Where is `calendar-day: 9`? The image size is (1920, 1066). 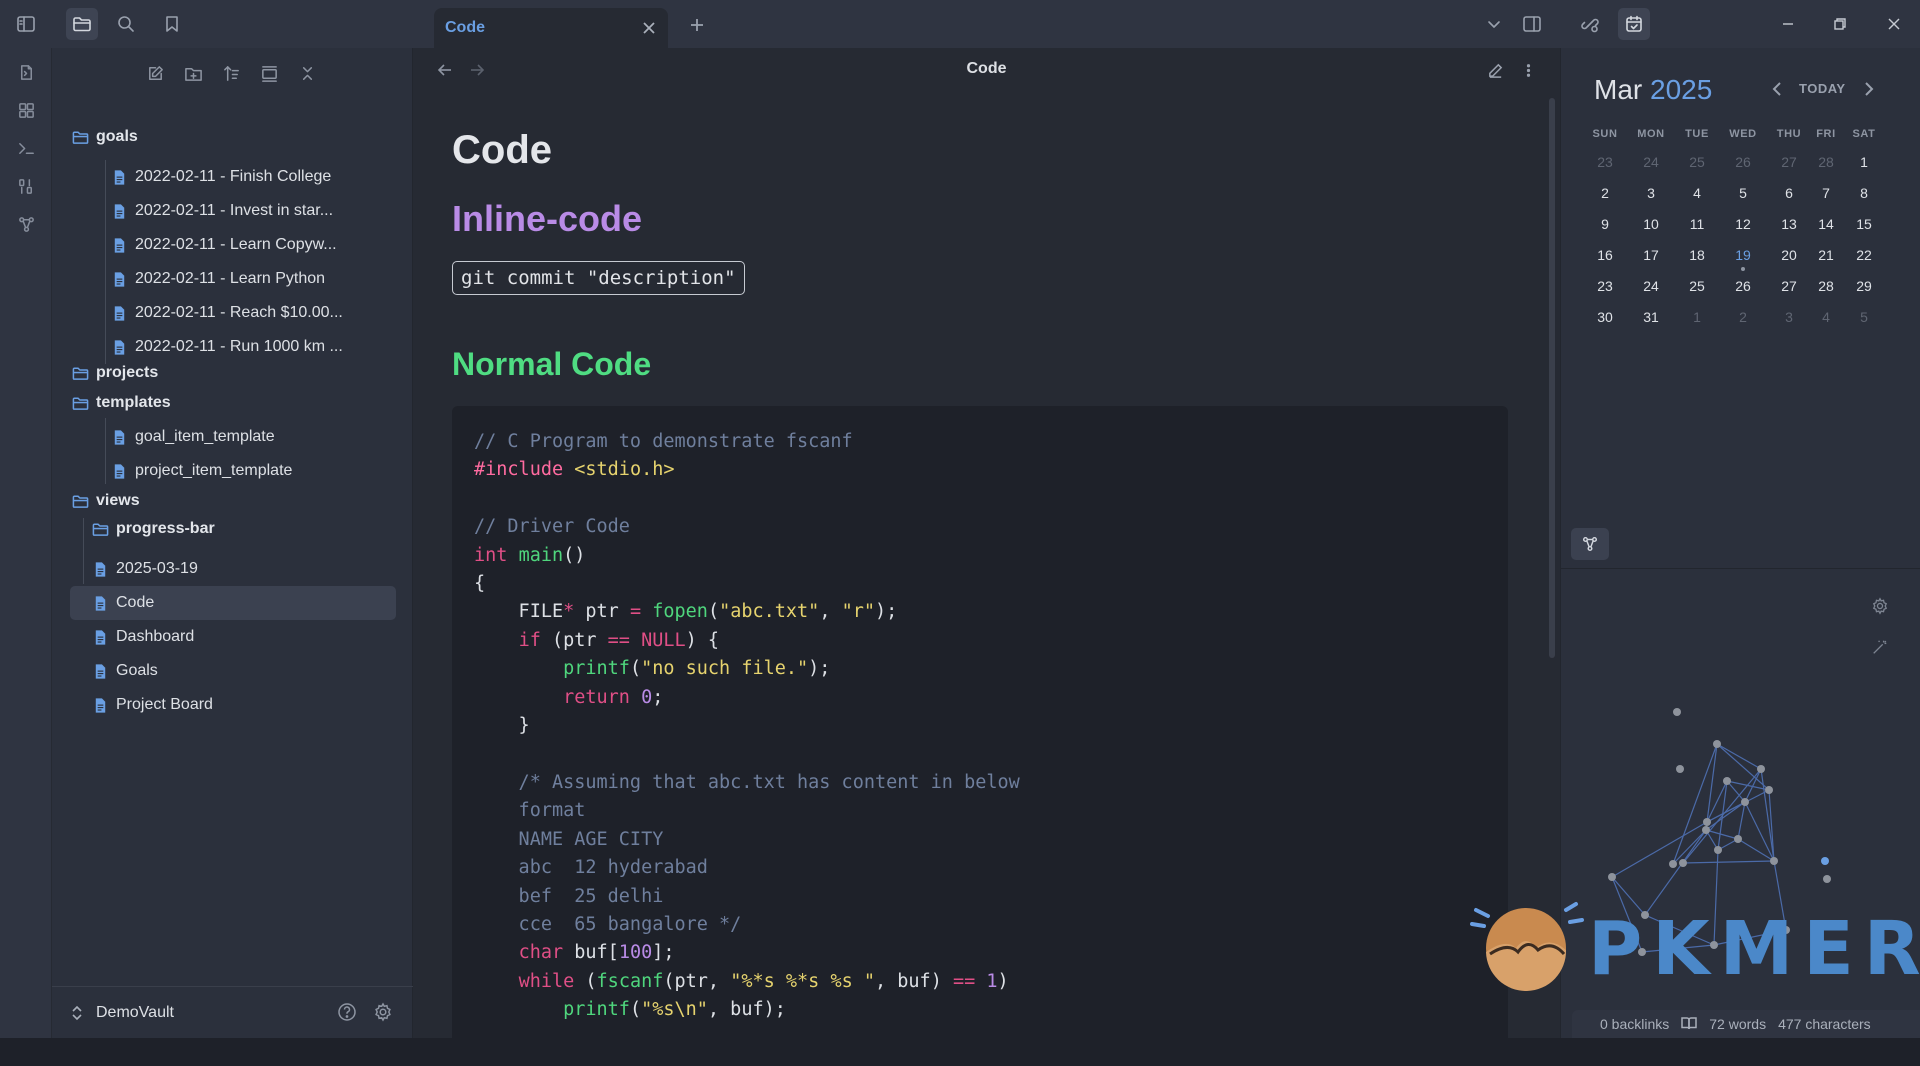 calendar-day: 9 is located at coordinates (1605, 224).